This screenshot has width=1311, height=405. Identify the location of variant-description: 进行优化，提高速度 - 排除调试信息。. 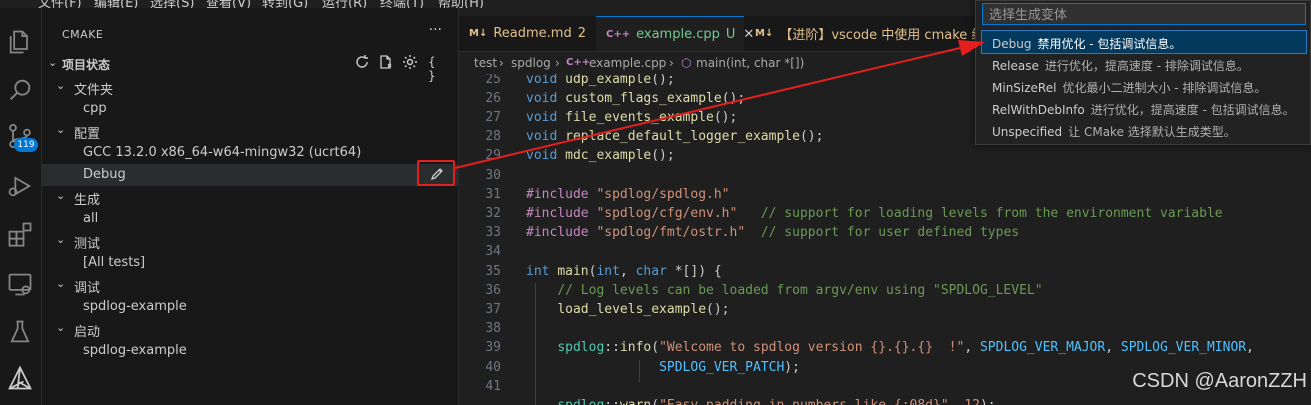
(1146, 66).